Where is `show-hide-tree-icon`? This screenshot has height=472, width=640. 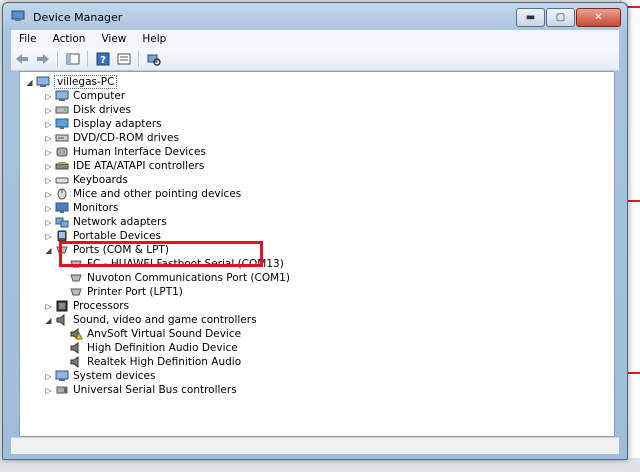 show-hide-tree-icon is located at coordinates (73, 59).